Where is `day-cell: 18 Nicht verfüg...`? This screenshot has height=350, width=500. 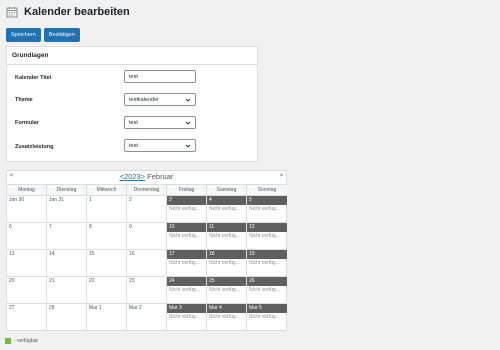 day-cell: 18 Nicht verfüg... is located at coordinates (227, 262).